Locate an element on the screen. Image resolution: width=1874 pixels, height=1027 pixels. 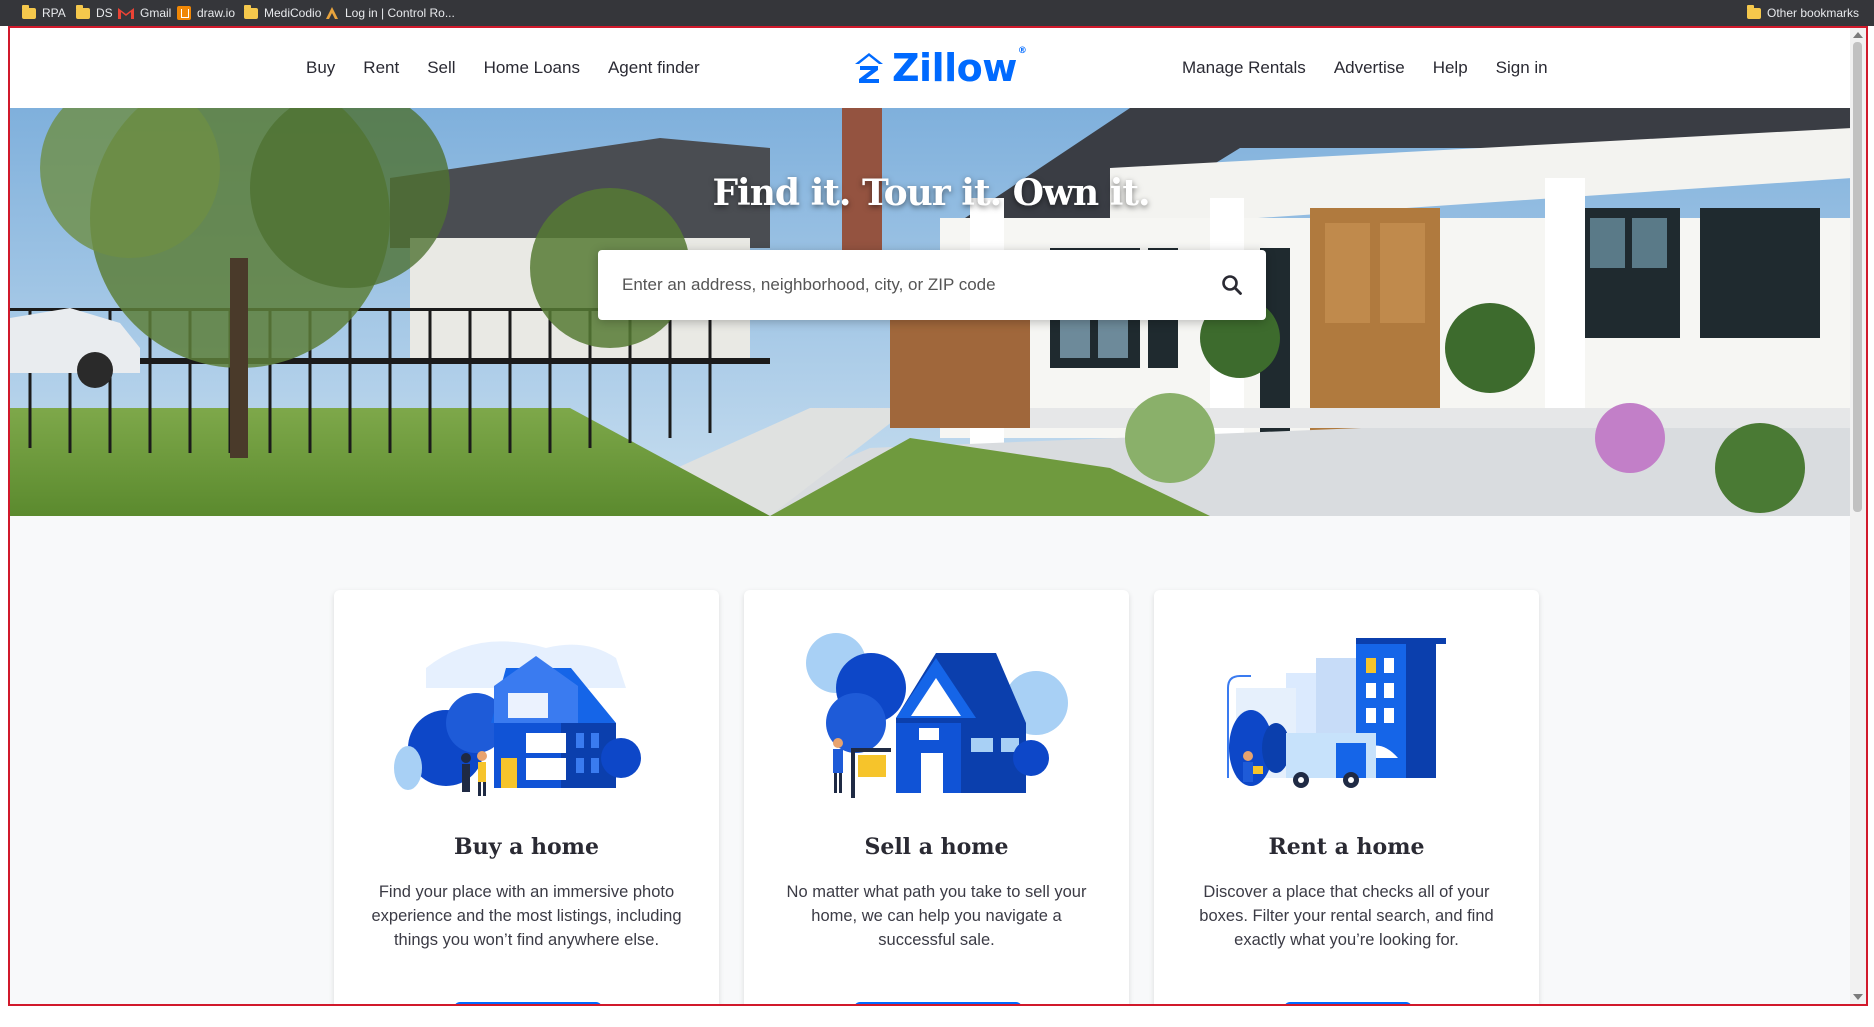
card-title: Sell a home is located at coordinates (936, 847).